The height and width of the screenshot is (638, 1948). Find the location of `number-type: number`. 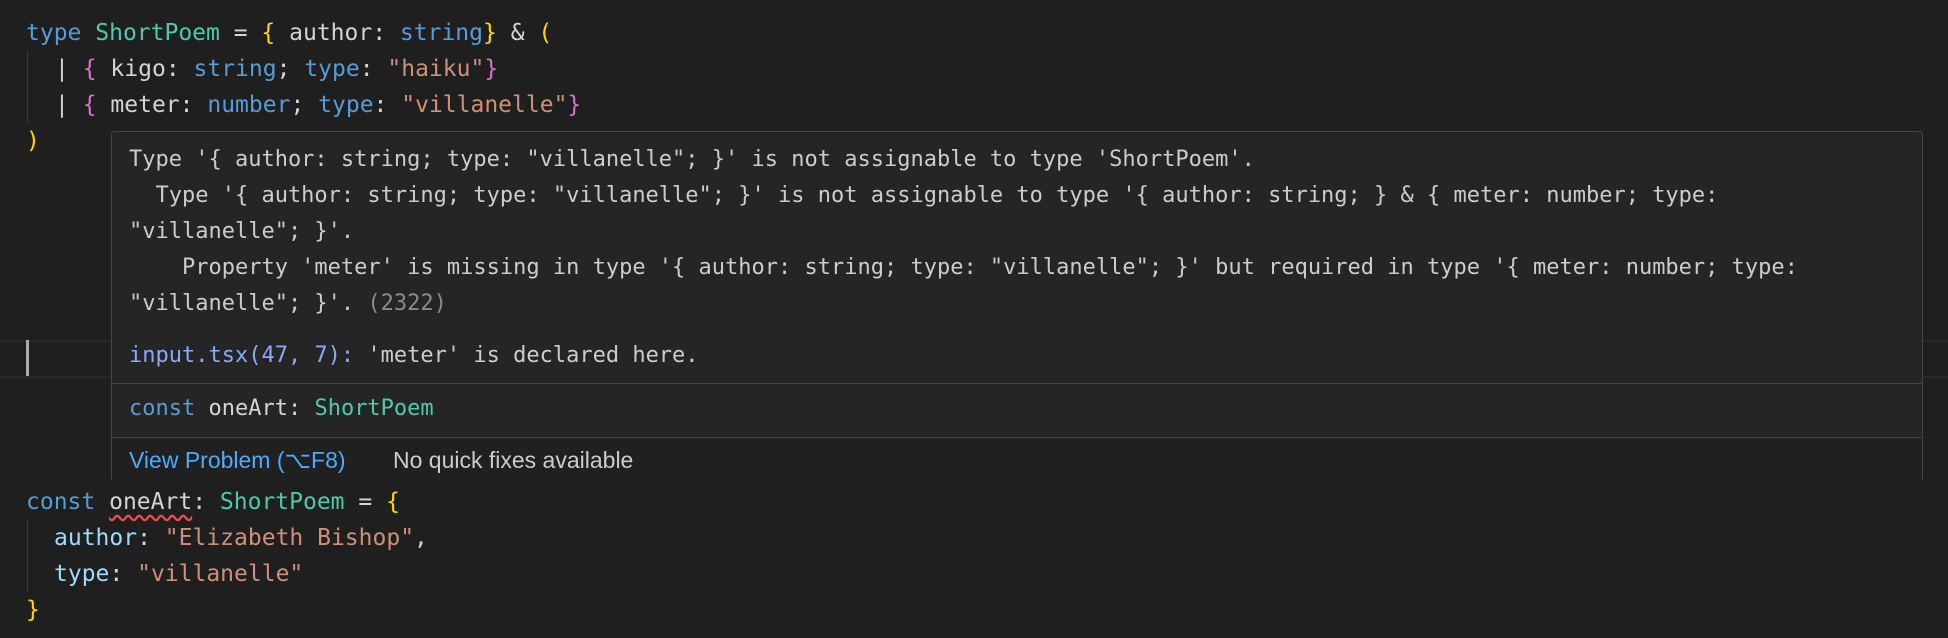

number-type: number is located at coordinates (249, 105).